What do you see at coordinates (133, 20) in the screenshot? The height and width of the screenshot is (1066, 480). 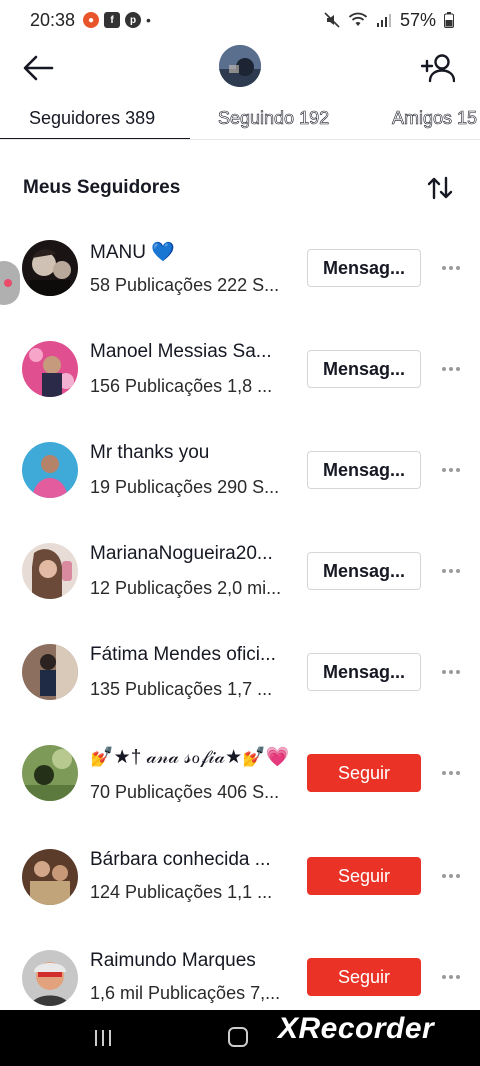 I see `pinterest-icon: p` at bounding box center [133, 20].